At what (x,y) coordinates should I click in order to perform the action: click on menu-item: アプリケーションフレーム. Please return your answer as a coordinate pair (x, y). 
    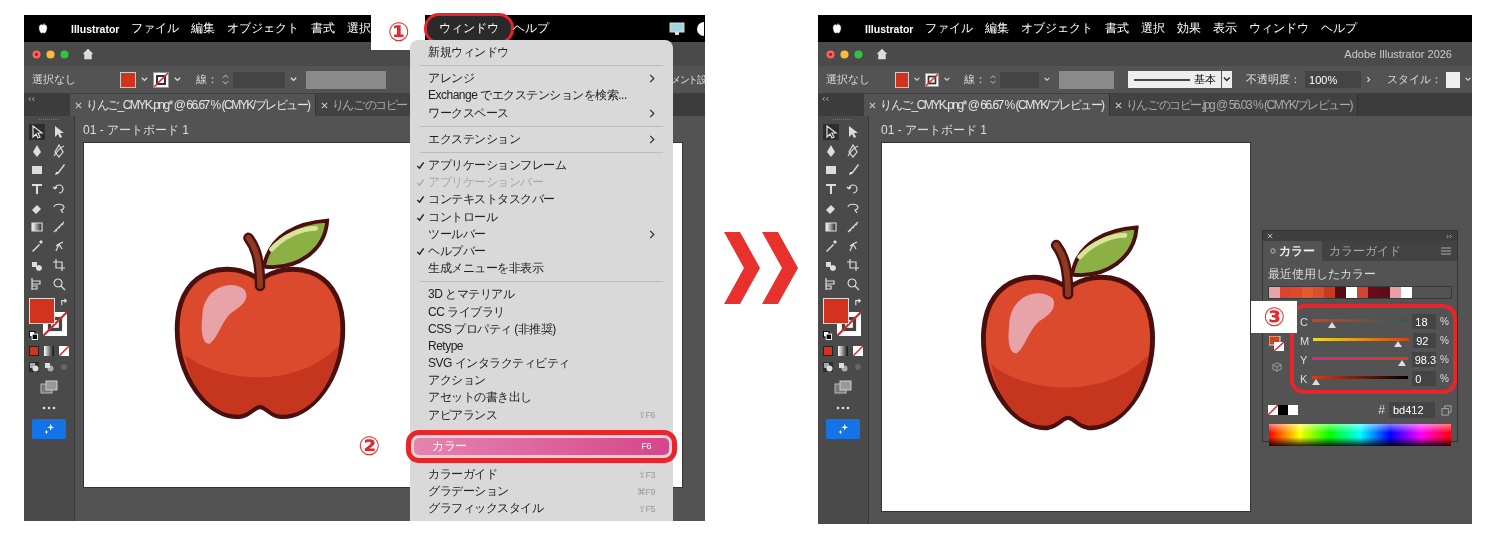
    Looking at the image, I should click on (541, 165).